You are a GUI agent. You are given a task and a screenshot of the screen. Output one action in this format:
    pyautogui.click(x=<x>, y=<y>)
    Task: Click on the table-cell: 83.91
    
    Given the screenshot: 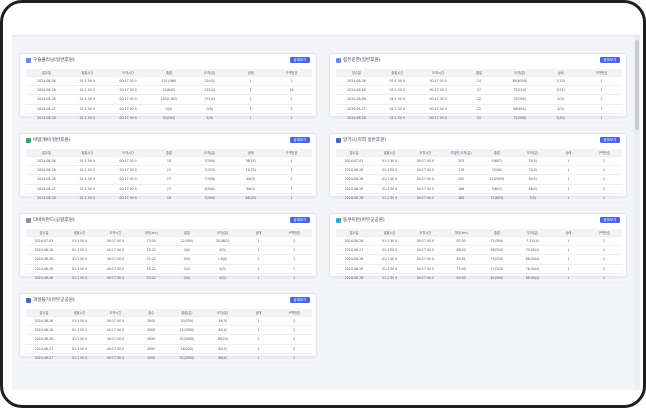 What is the action you would take?
    pyautogui.click(x=461, y=259)
    